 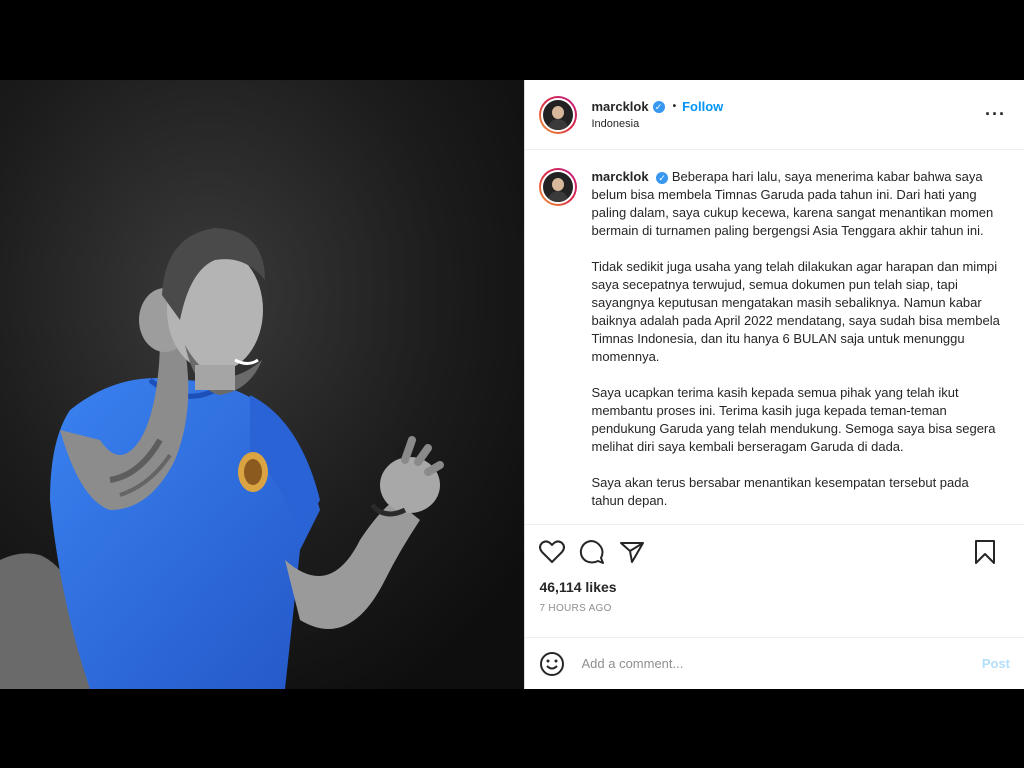 I want to click on header-username: marcklok, so click(x=619, y=106).